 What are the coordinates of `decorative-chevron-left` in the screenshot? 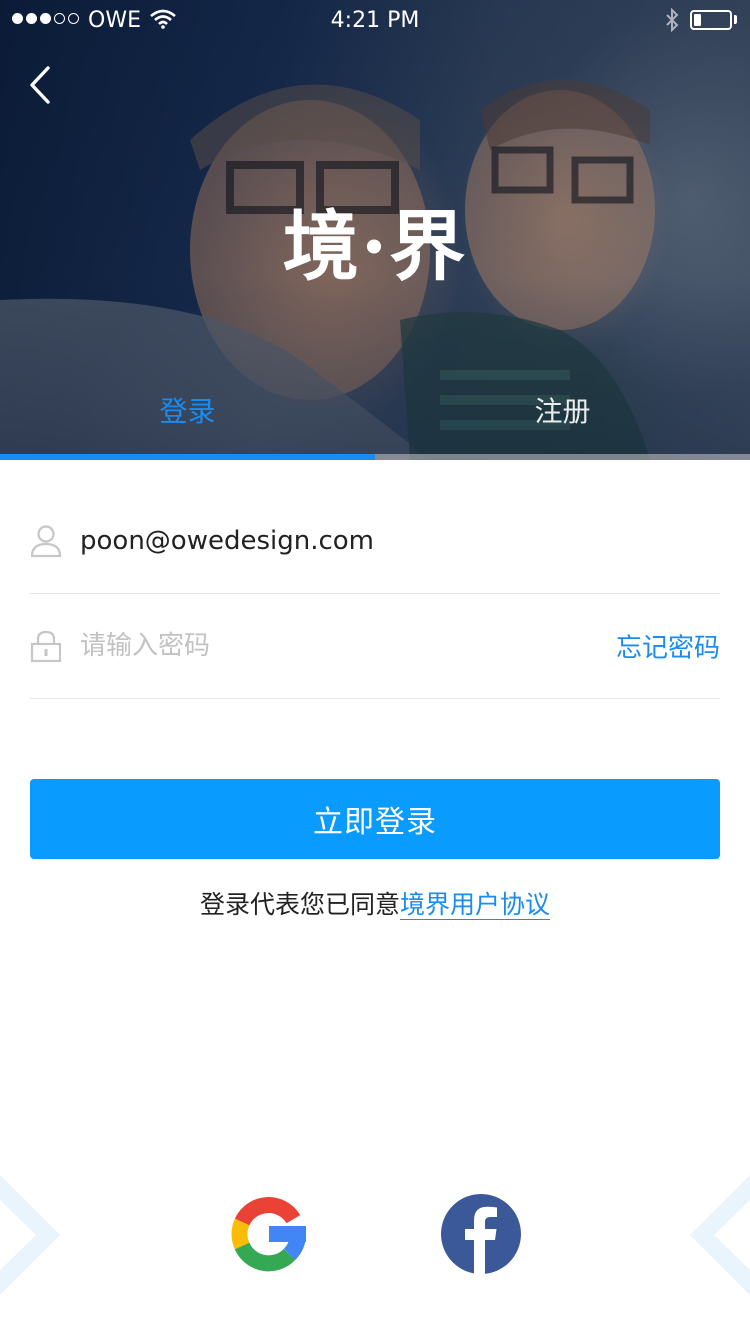 It's located at (30, 1235).